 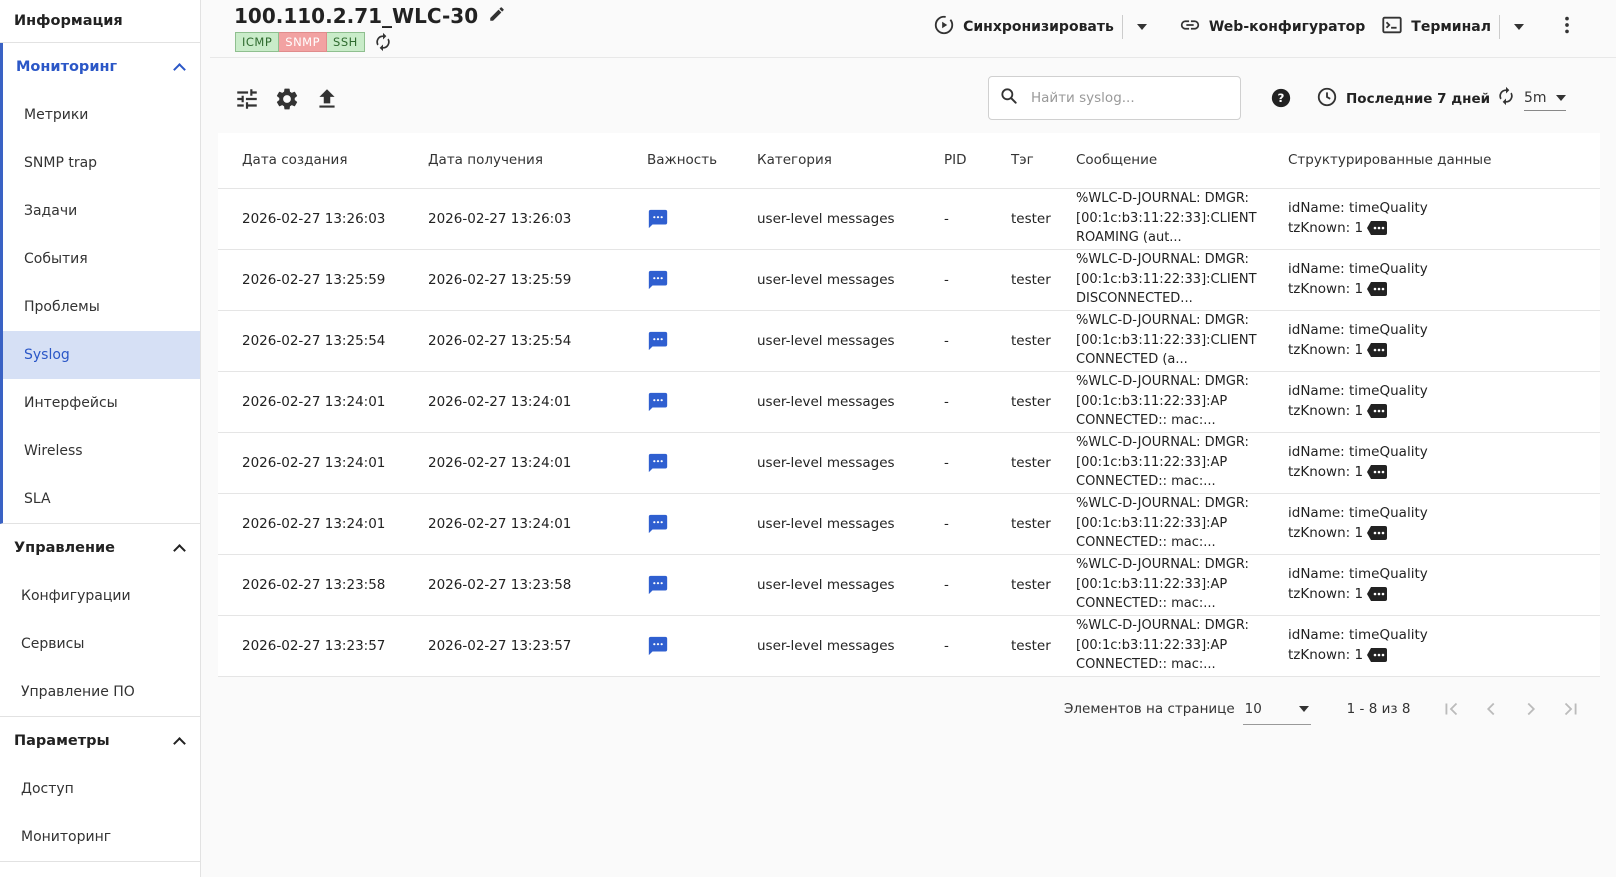 I want to click on help-circle-icon: ?, so click(x=1281, y=98).